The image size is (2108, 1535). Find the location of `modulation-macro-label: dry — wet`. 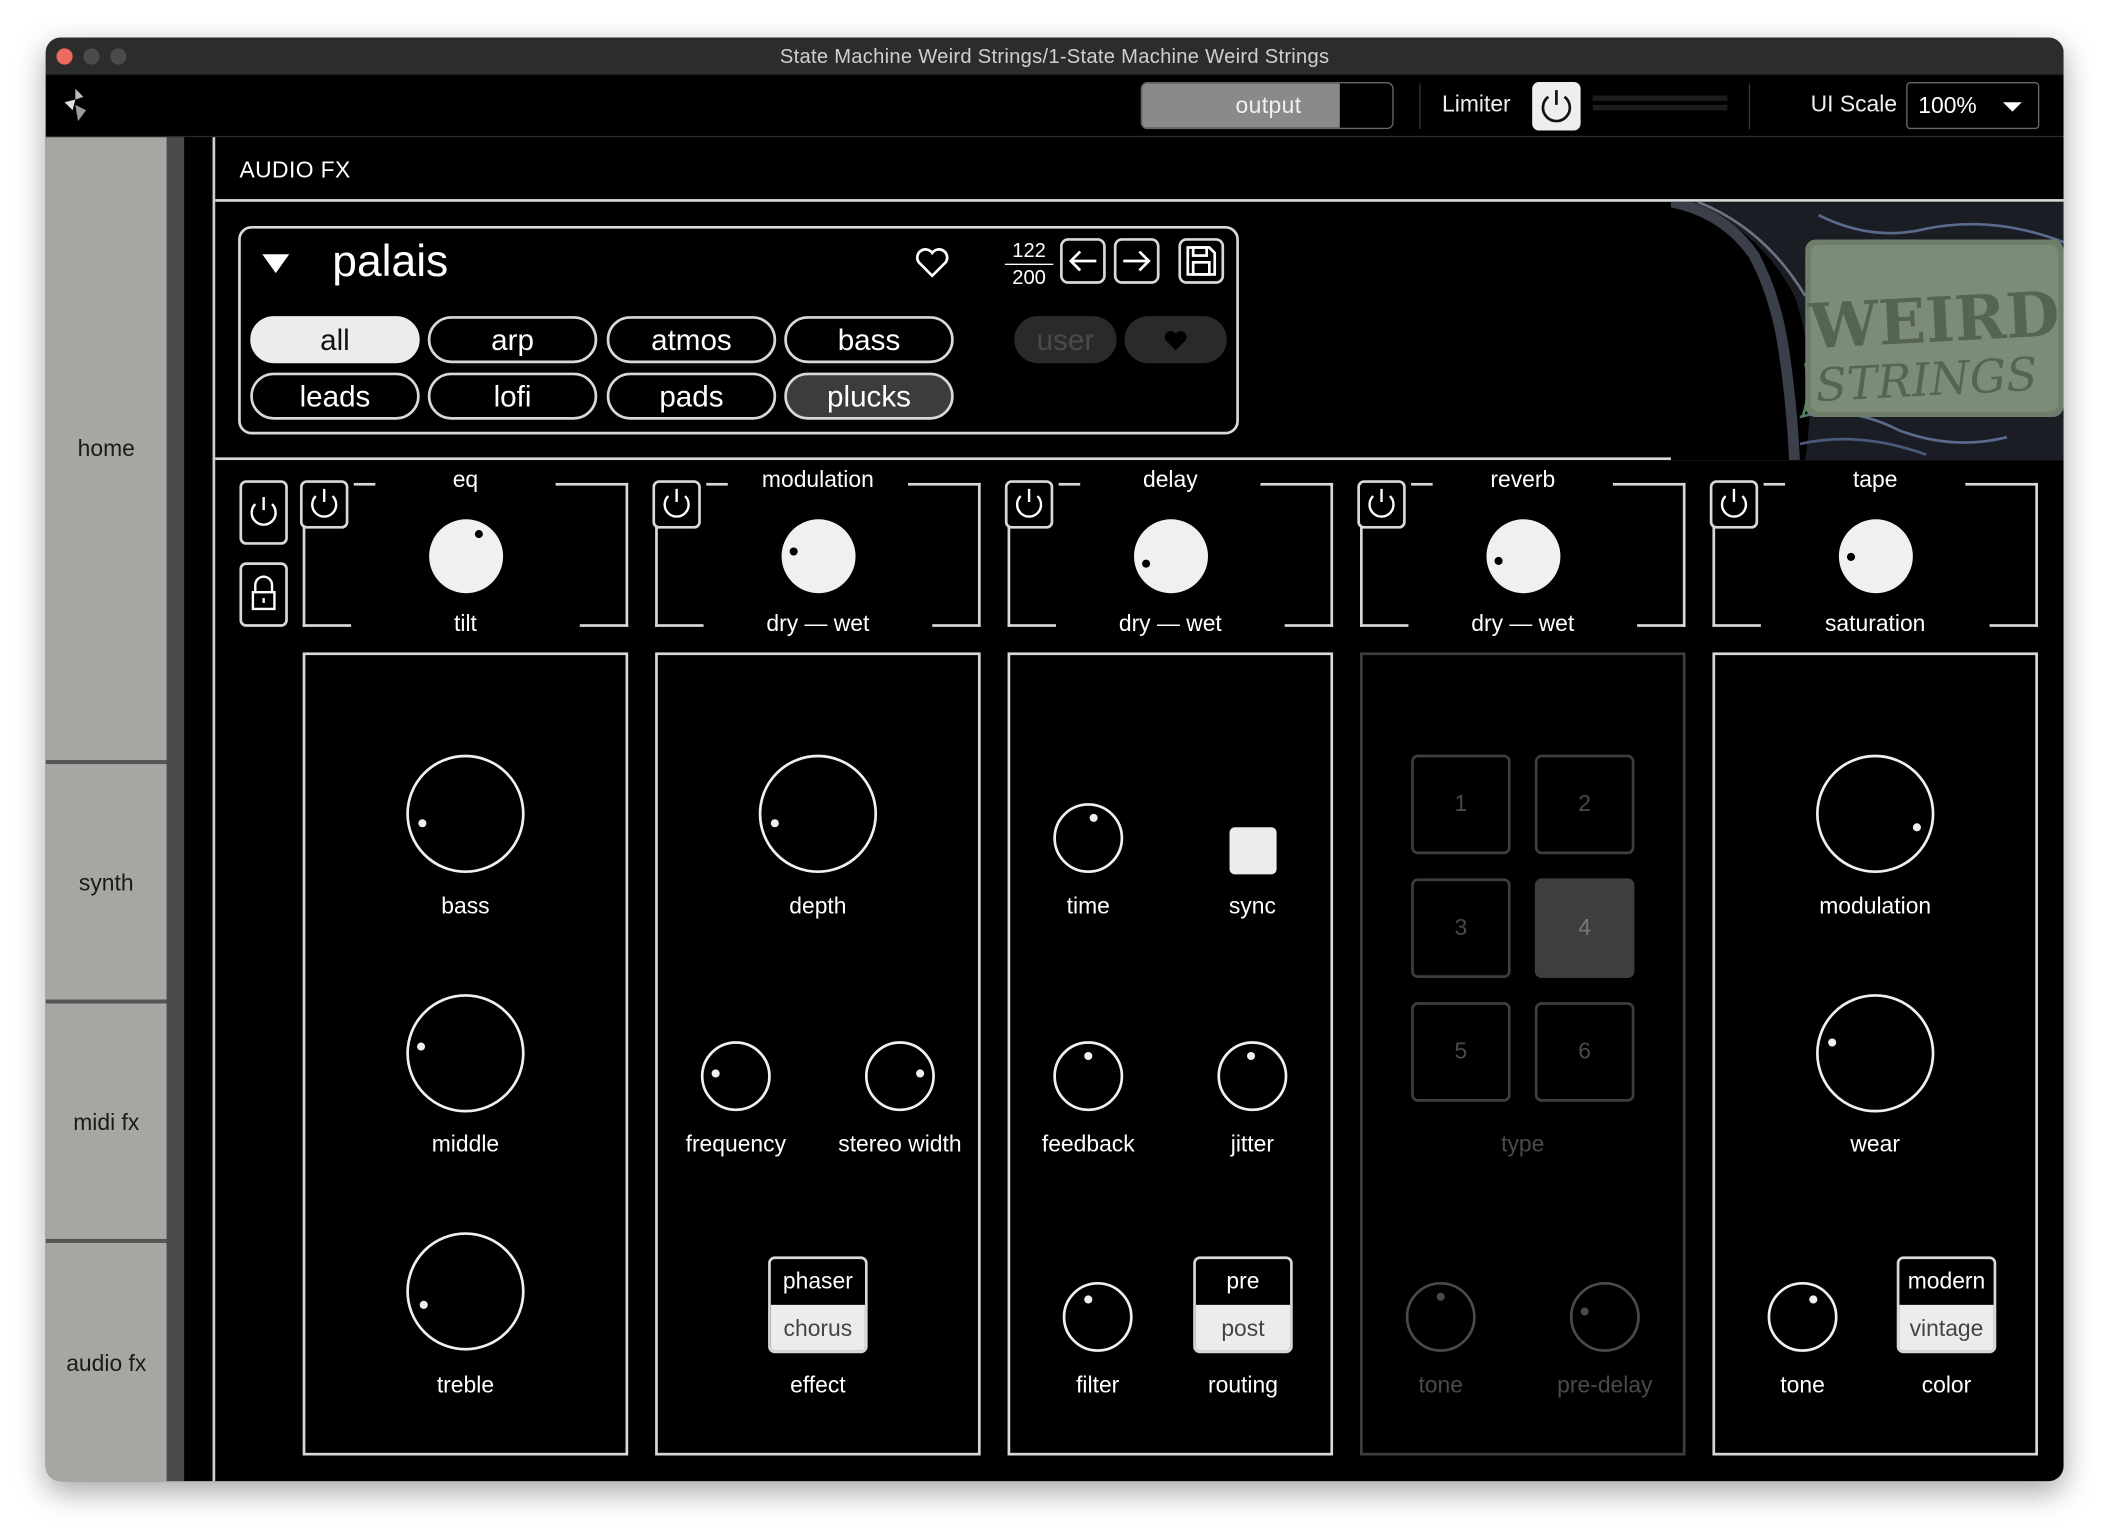

modulation-macro-label: dry — wet is located at coordinates (818, 623).